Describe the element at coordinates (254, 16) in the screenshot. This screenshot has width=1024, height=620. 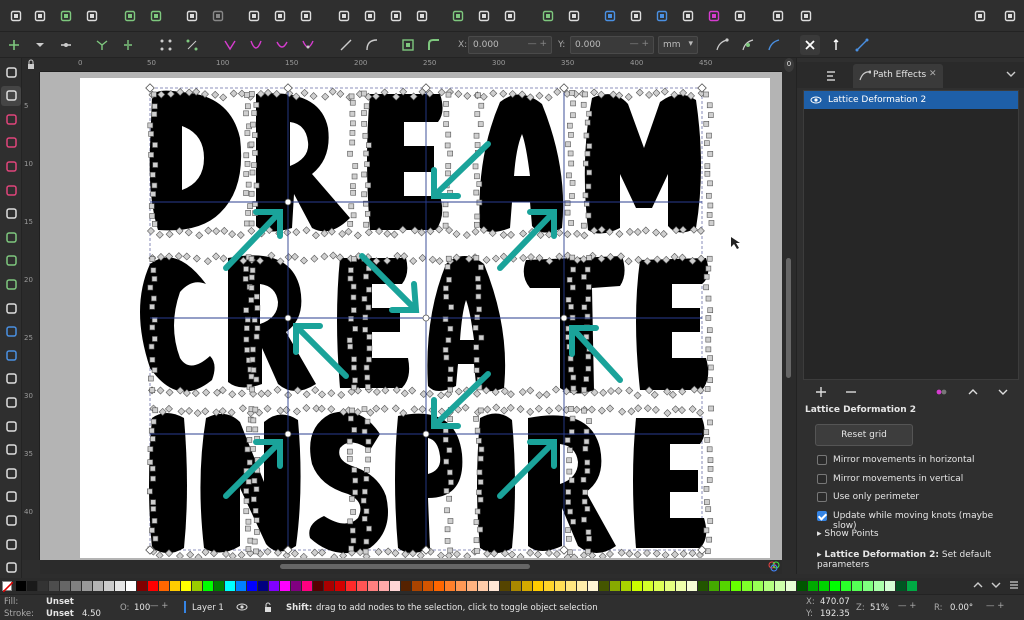
I see `copy-icon` at that location.